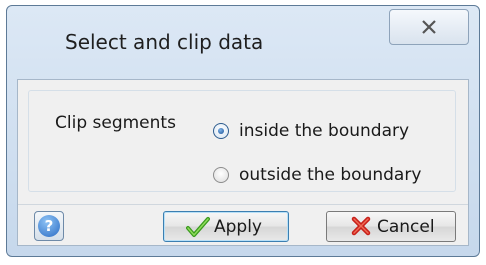 This screenshot has width=486, height=265. What do you see at coordinates (330, 175) in the screenshot?
I see `radio-label-outside: outside the boundary` at bounding box center [330, 175].